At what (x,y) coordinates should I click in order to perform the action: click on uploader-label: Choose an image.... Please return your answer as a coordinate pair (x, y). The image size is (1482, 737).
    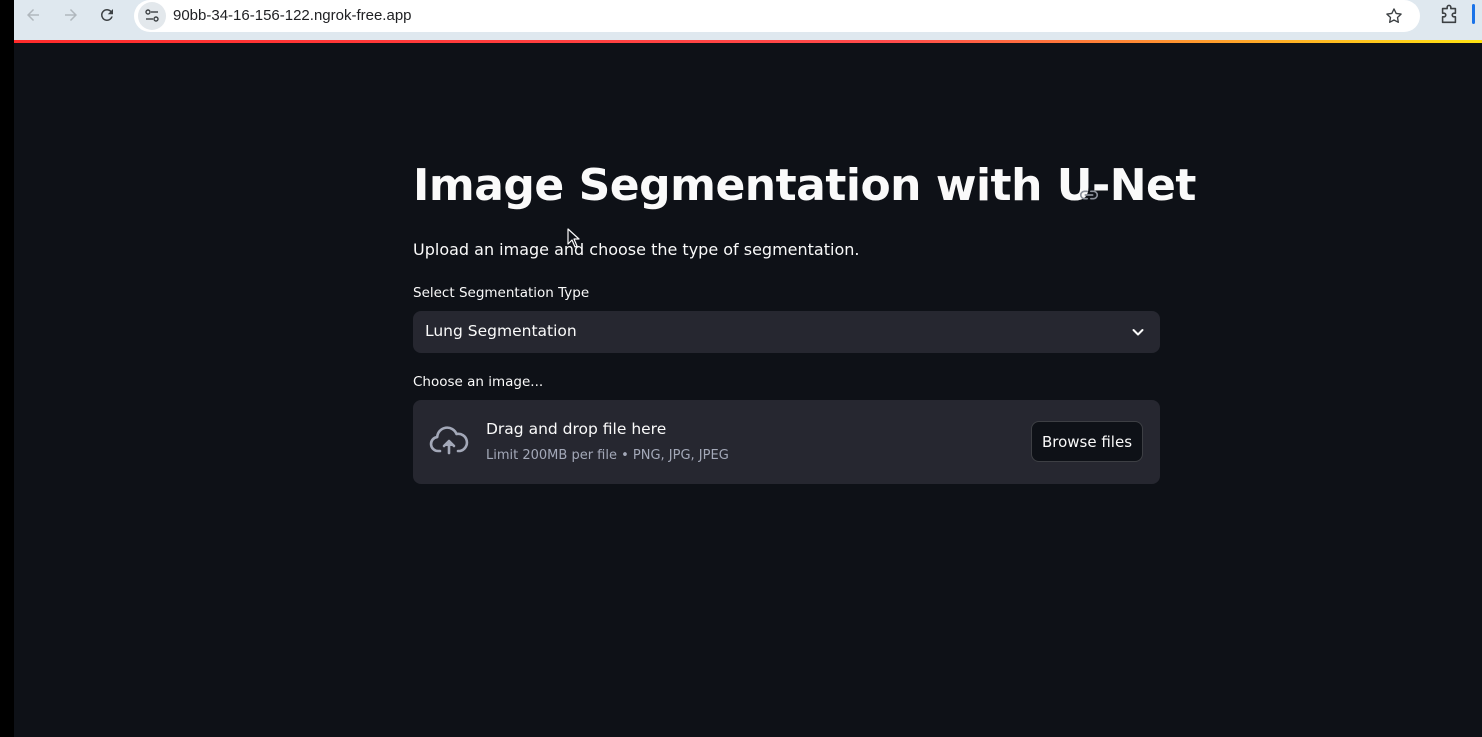
    Looking at the image, I should click on (478, 382).